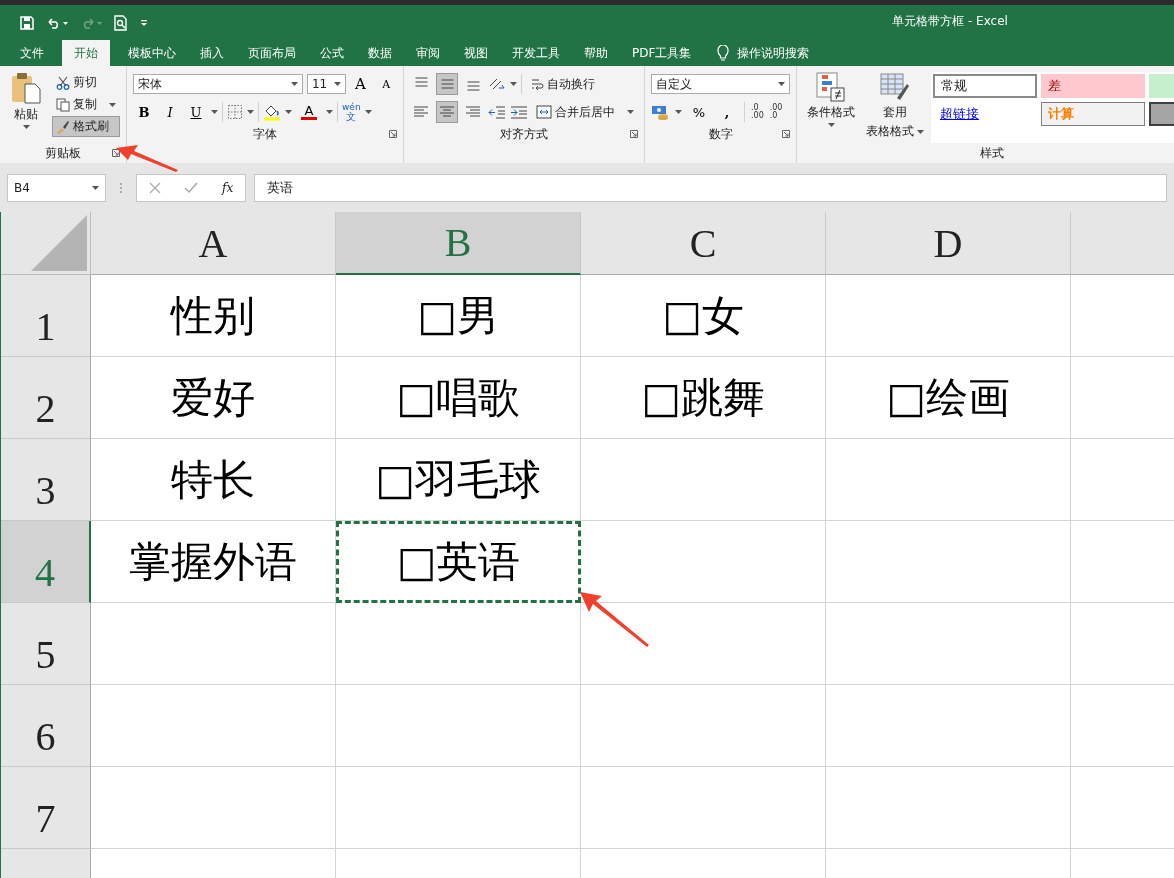 Image resolution: width=1174 pixels, height=878 pixels. Describe the element at coordinates (380, 53) in the screenshot. I see `ribbon-tab: 数据` at that location.